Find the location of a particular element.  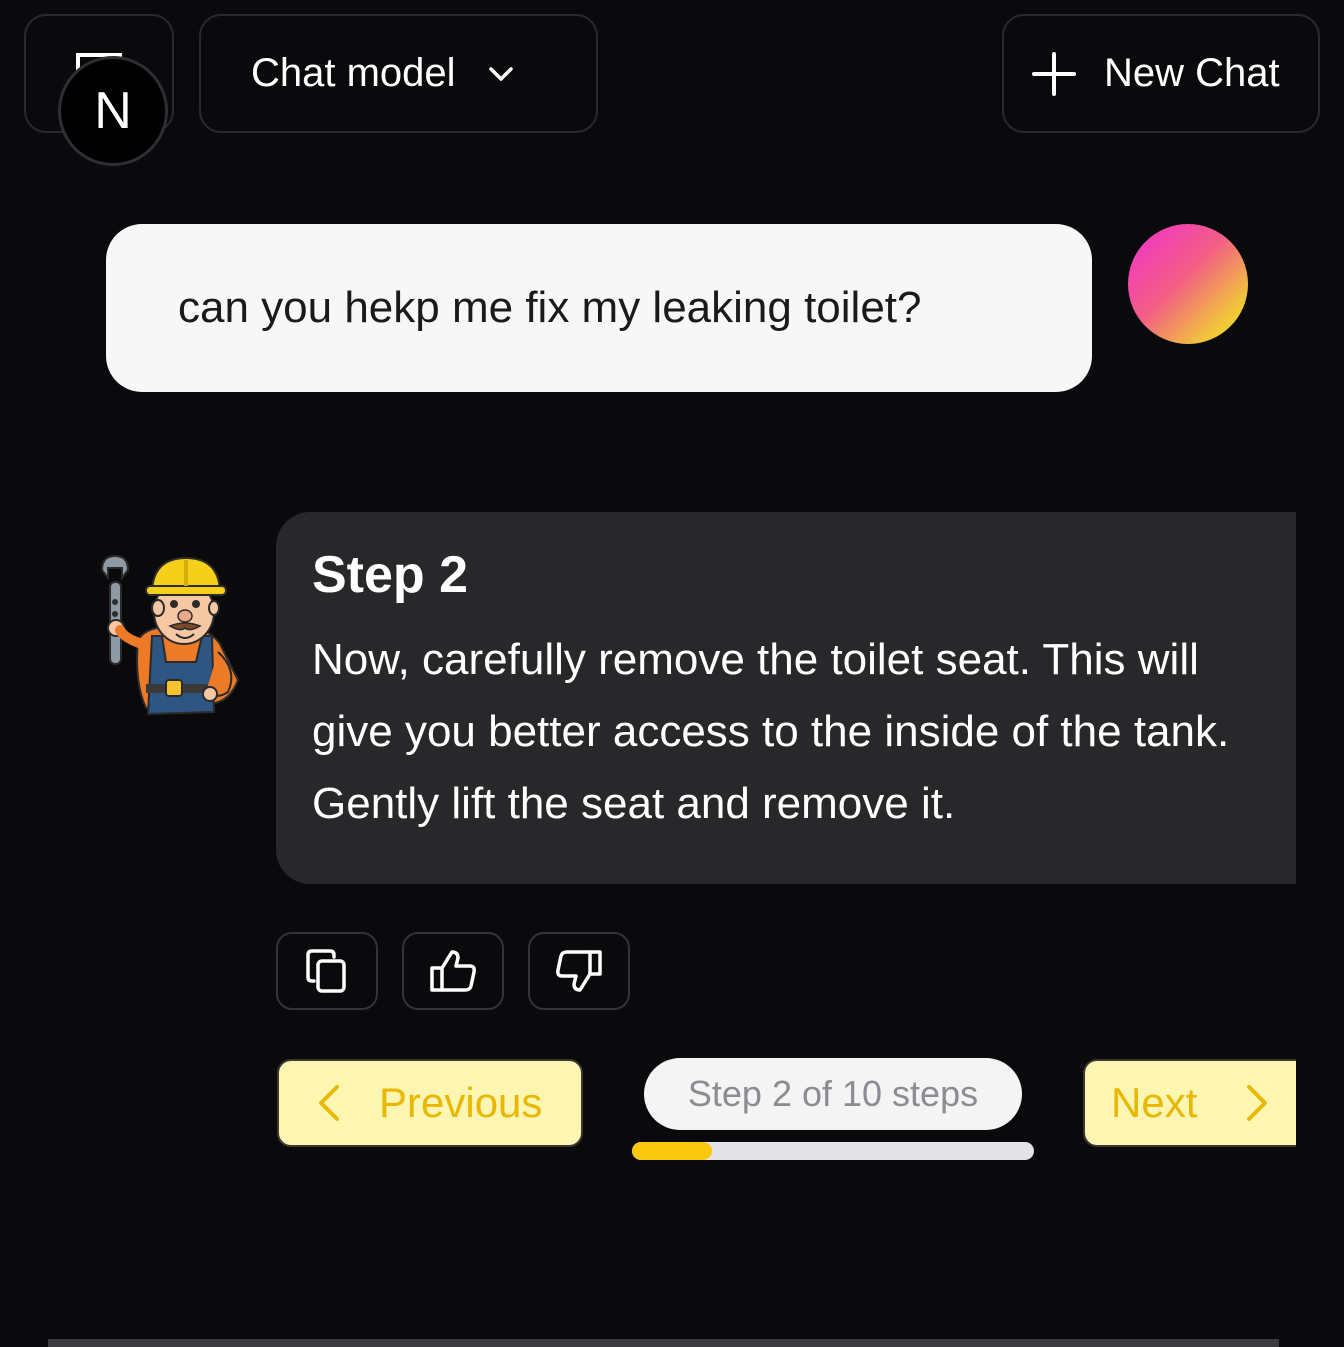

copy-button is located at coordinates (327, 971).